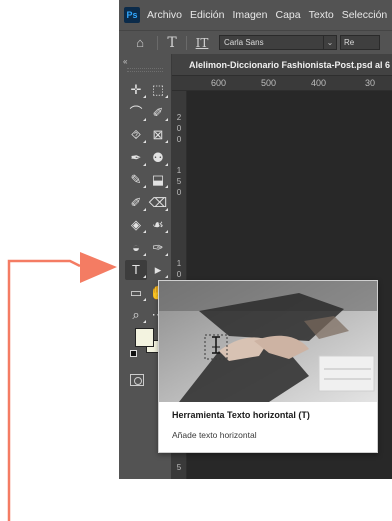 This screenshot has width=392, height=521. I want to click on history-brush-icon: ✐, so click(136, 203).